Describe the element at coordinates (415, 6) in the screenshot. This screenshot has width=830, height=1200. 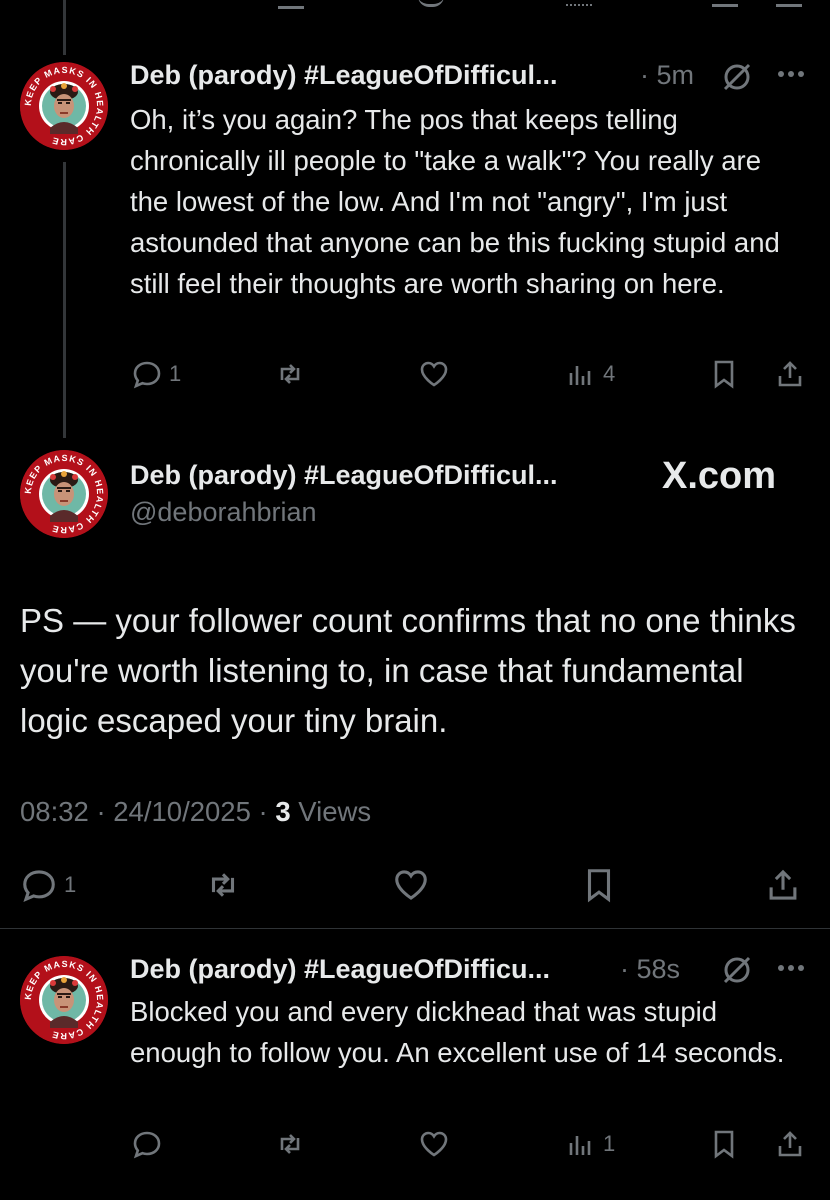
I see `top-partial-actions` at that location.